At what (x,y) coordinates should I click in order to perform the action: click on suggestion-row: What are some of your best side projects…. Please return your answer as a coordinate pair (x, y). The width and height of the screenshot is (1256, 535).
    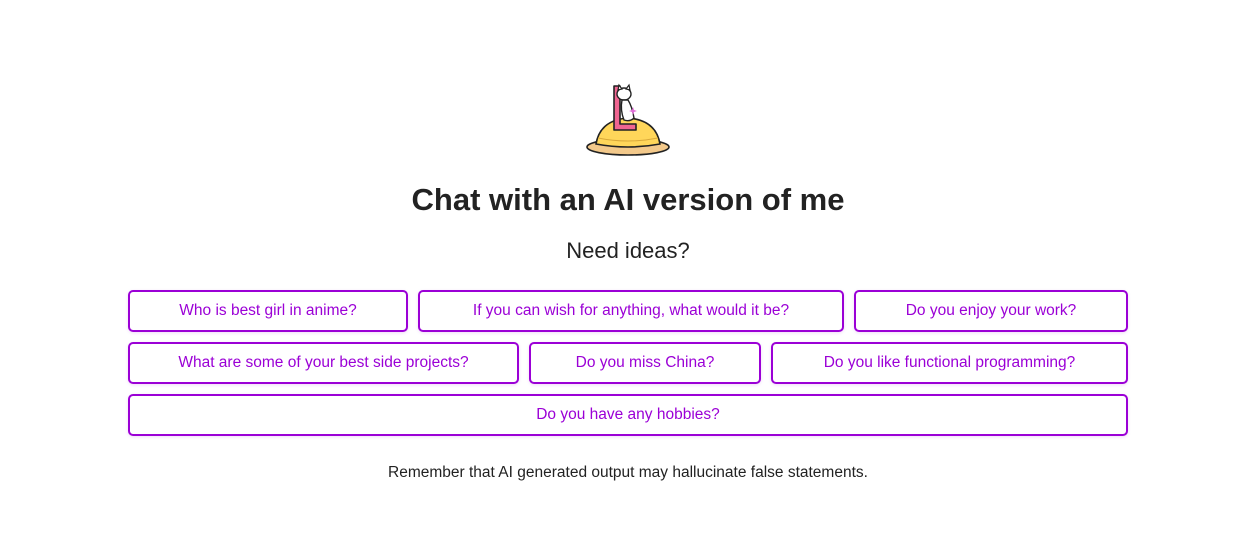
    Looking at the image, I should click on (628, 363).